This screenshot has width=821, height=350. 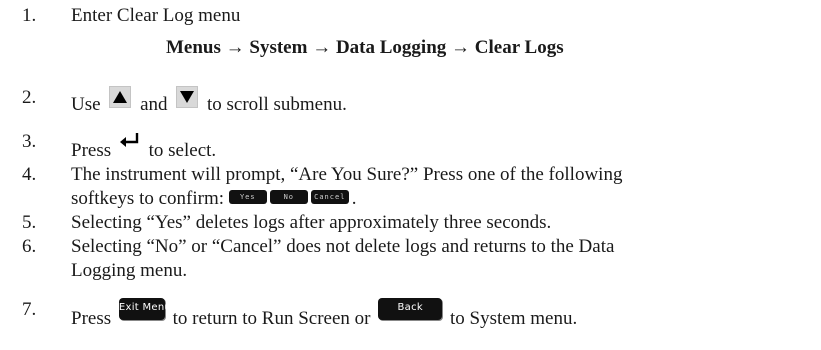 I want to click on step-text: softkeys to confirm:, so click(x=148, y=198).